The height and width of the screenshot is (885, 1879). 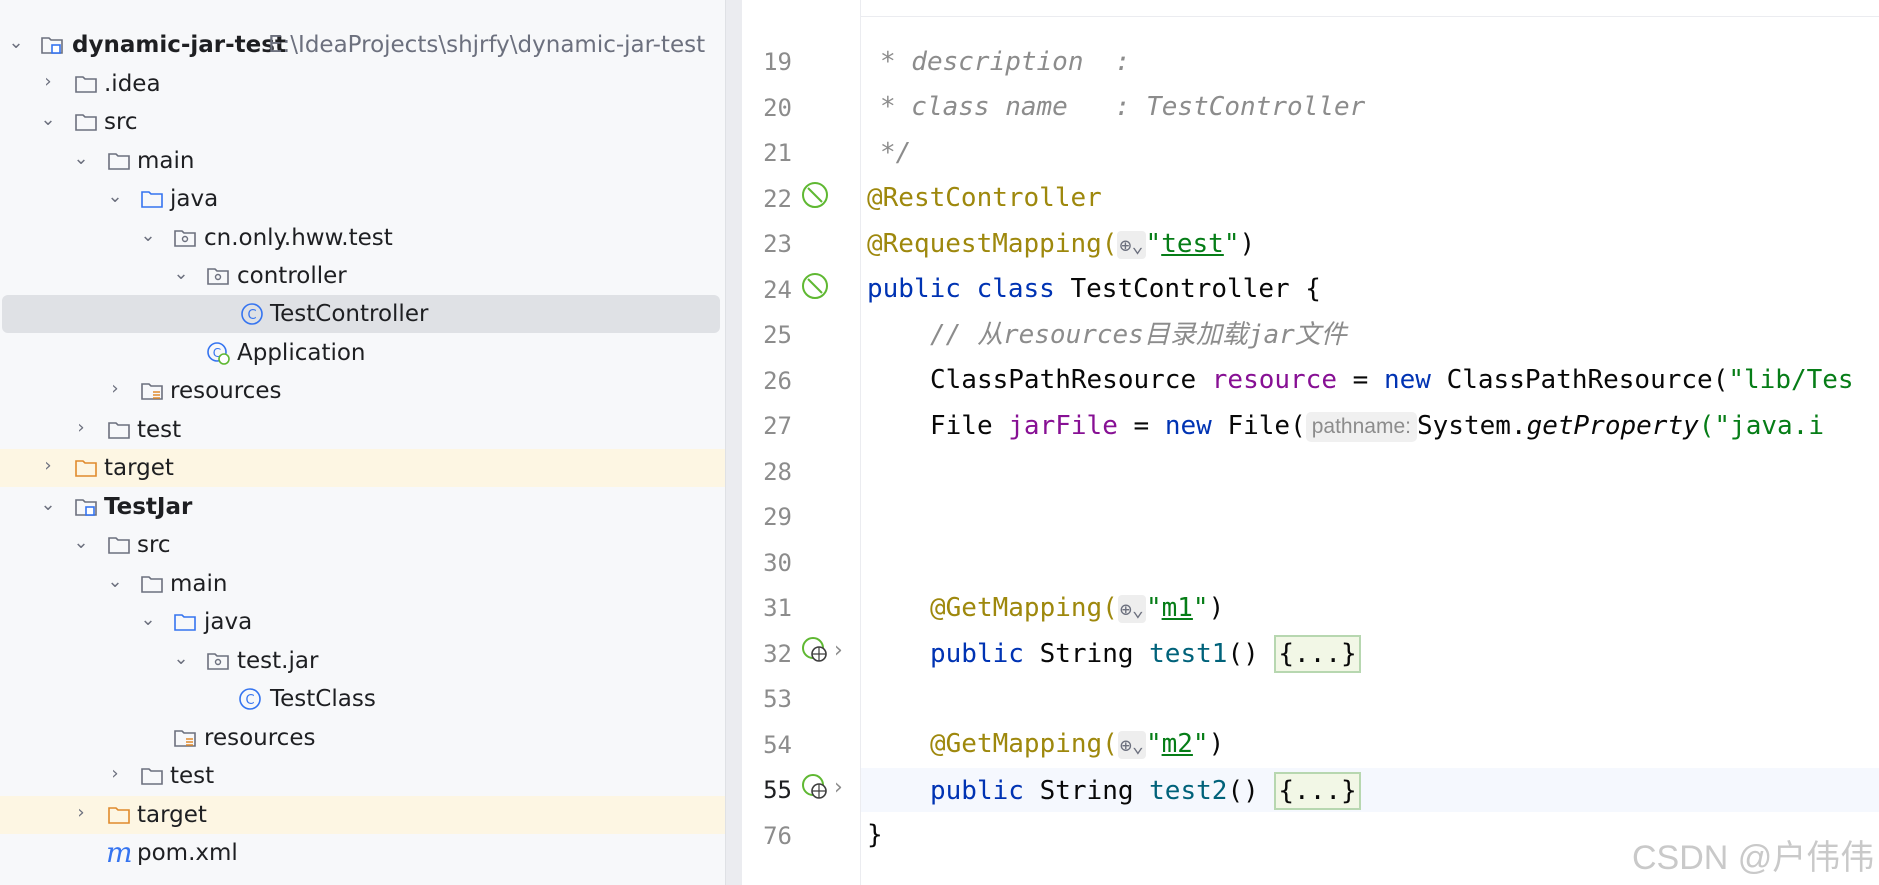 What do you see at coordinates (1077, 744) in the screenshot?
I see `code-line-54: @GetMapping(⊕⌄"m2")` at bounding box center [1077, 744].